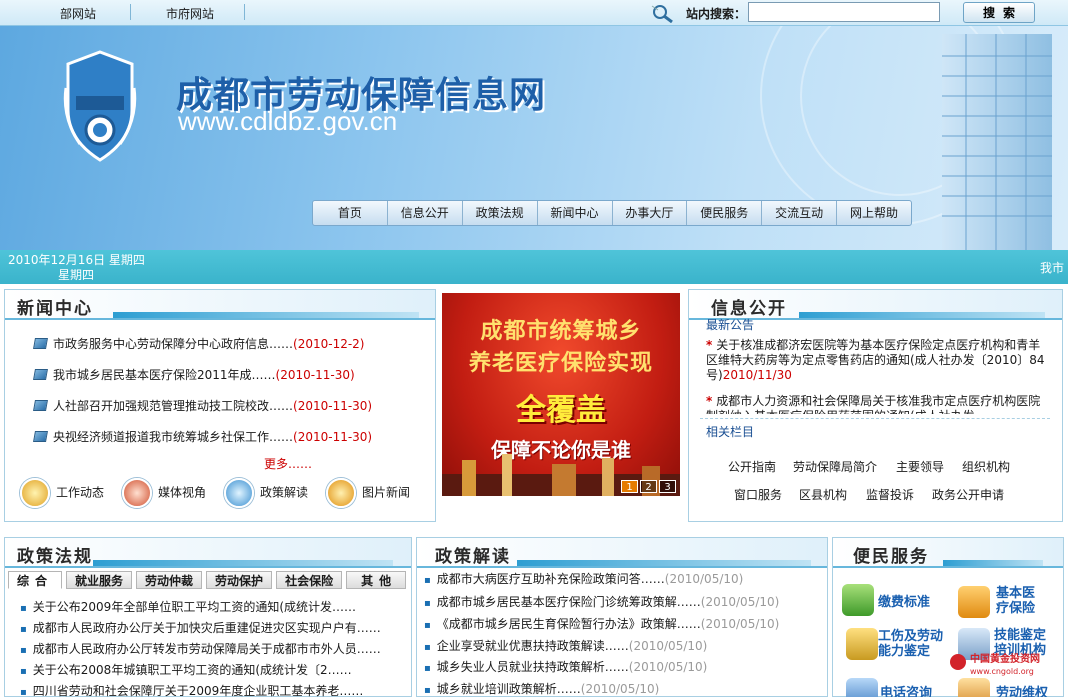  Describe the element at coordinates (534, 13) in the screenshot. I see `top-bar: 部网站 市府网站 站内搜索： 搜索` at that location.